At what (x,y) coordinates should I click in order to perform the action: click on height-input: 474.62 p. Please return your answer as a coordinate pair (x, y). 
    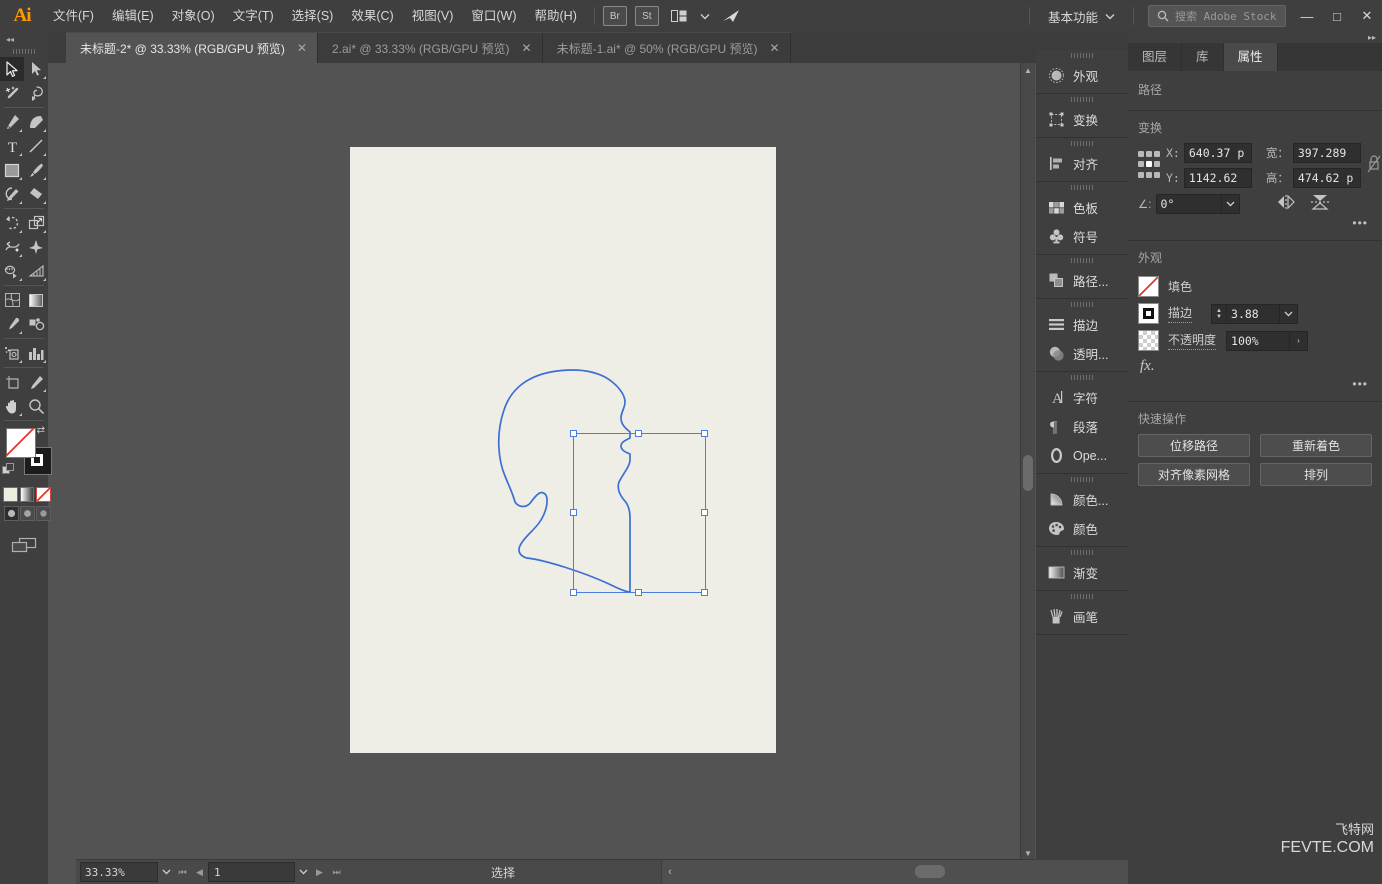
    Looking at the image, I should click on (1326, 178).